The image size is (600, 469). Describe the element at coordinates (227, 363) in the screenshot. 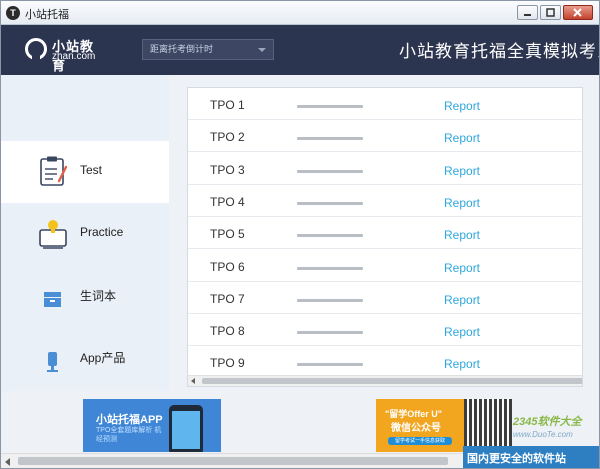

I see `tpo-name: TPO 9` at that location.